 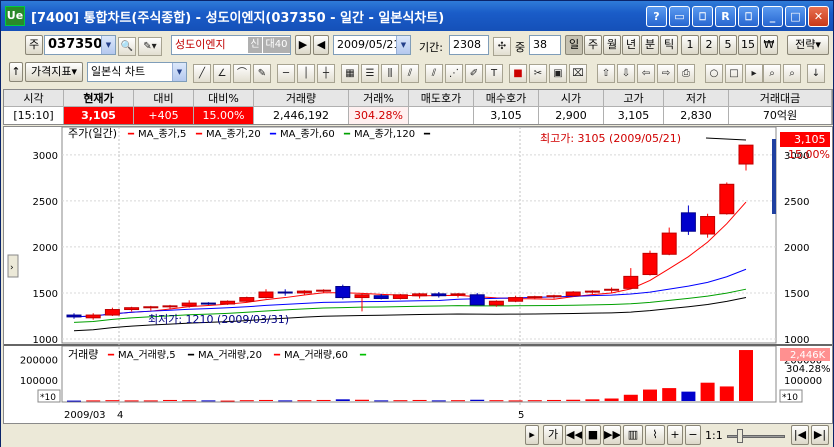 What do you see at coordinates (675, 435) in the screenshot?
I see `zoom-in-button: +` at bounding box center [675, 435].